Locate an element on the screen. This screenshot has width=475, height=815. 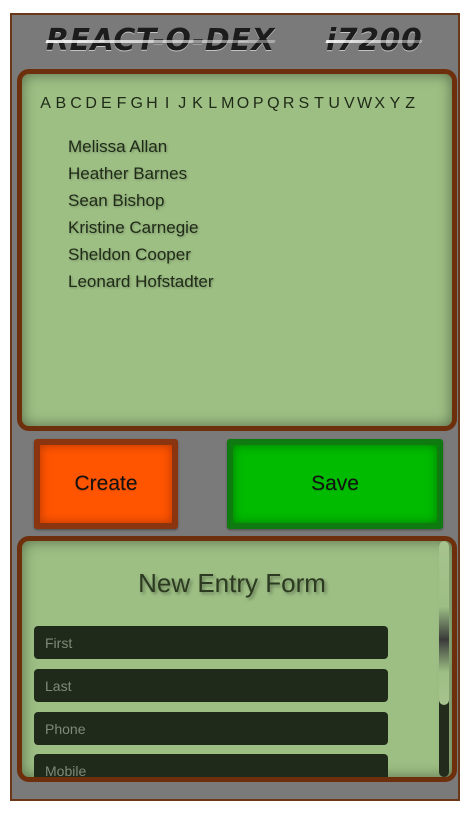
header: REACT-O-DEX i7200 is located at coordinates (235, 42).